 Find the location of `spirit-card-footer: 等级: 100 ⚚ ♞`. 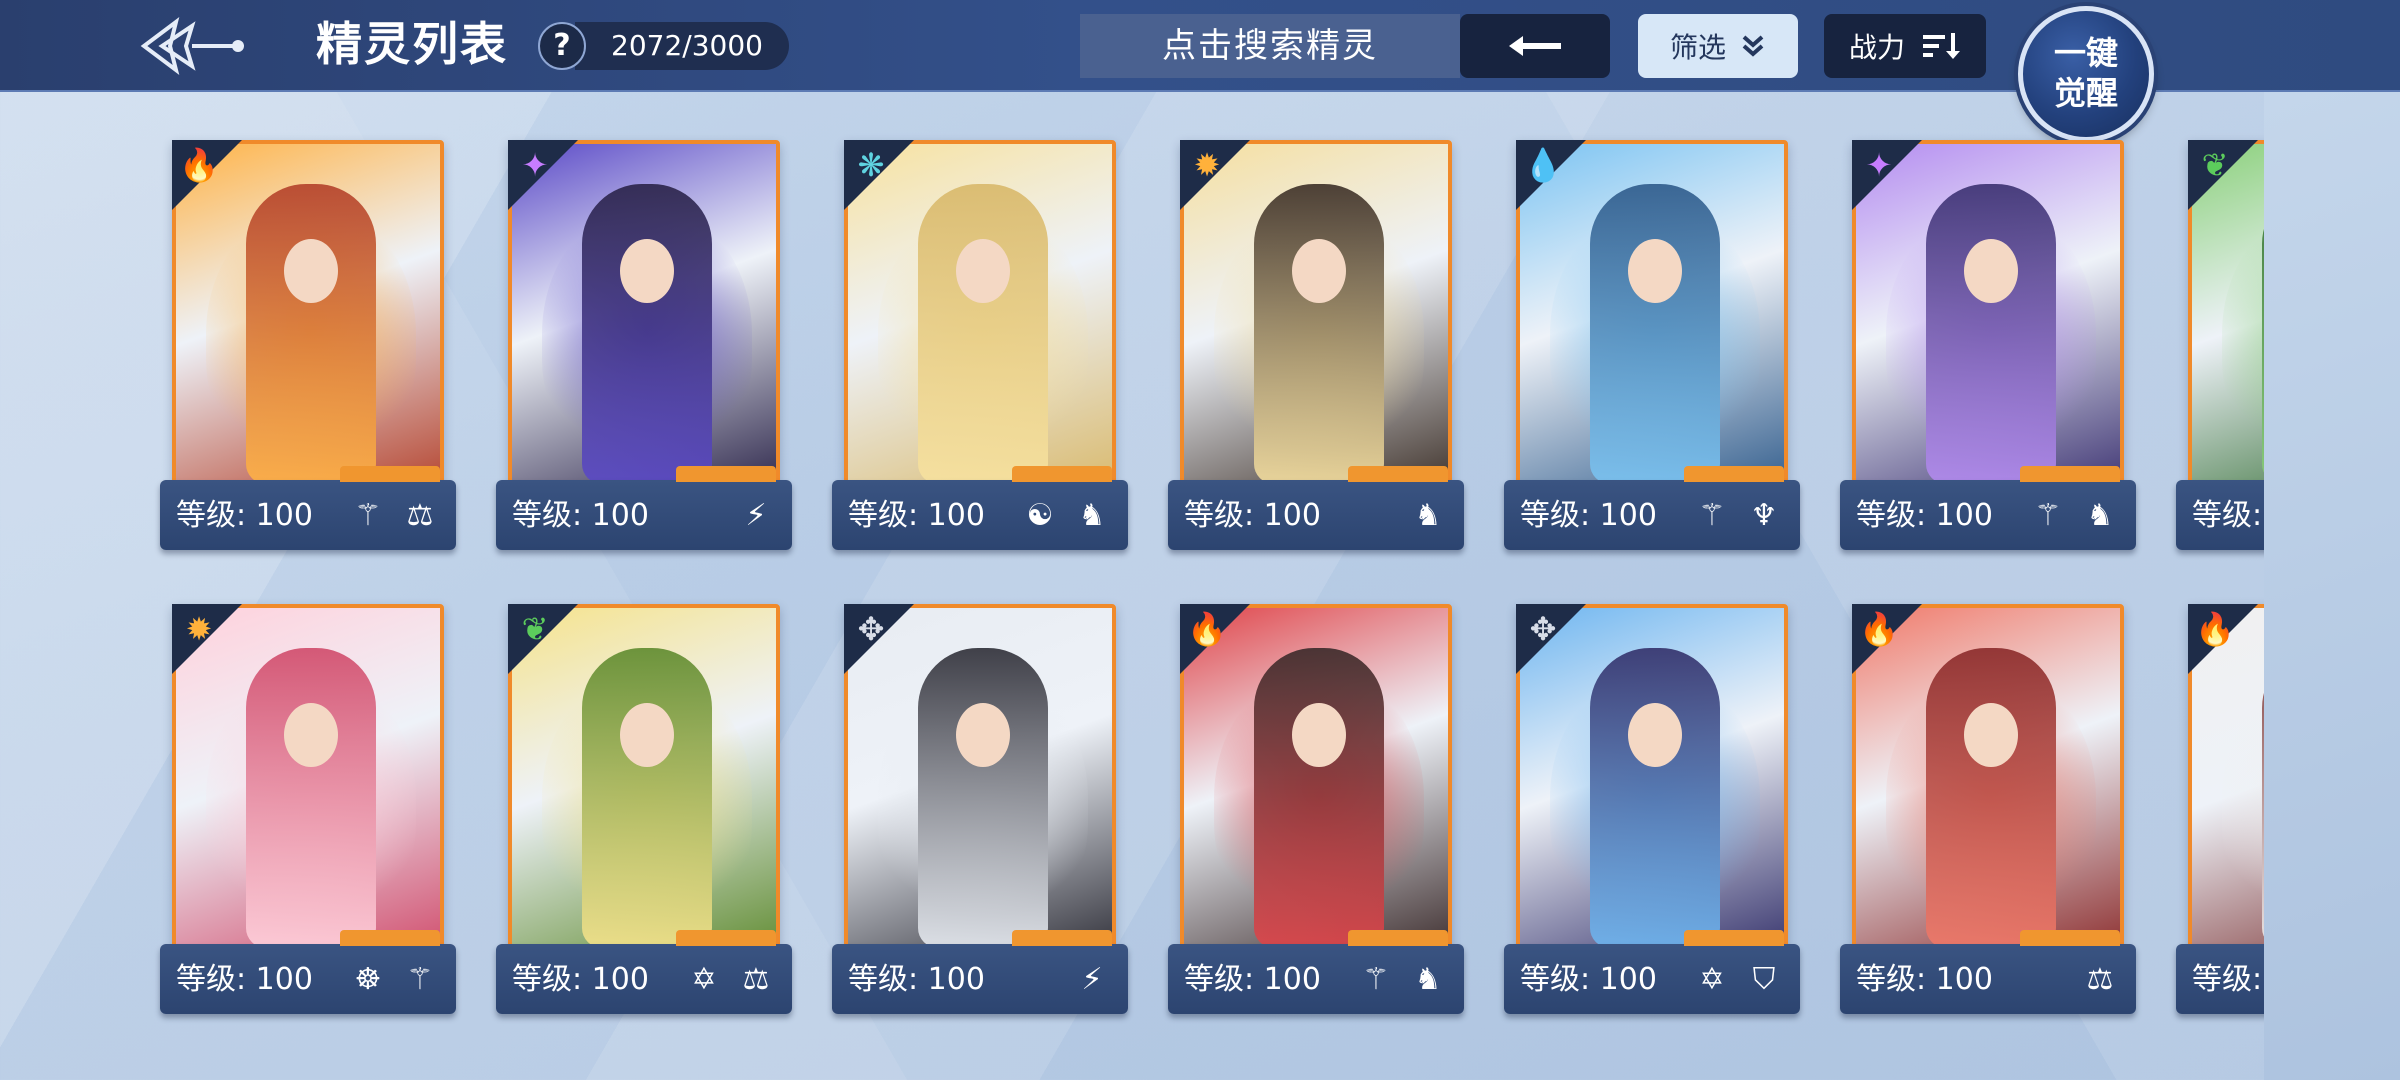

spirit-card-footer: 等级: 100 ⚚ ♞ is located at coordinates (1988, 508).